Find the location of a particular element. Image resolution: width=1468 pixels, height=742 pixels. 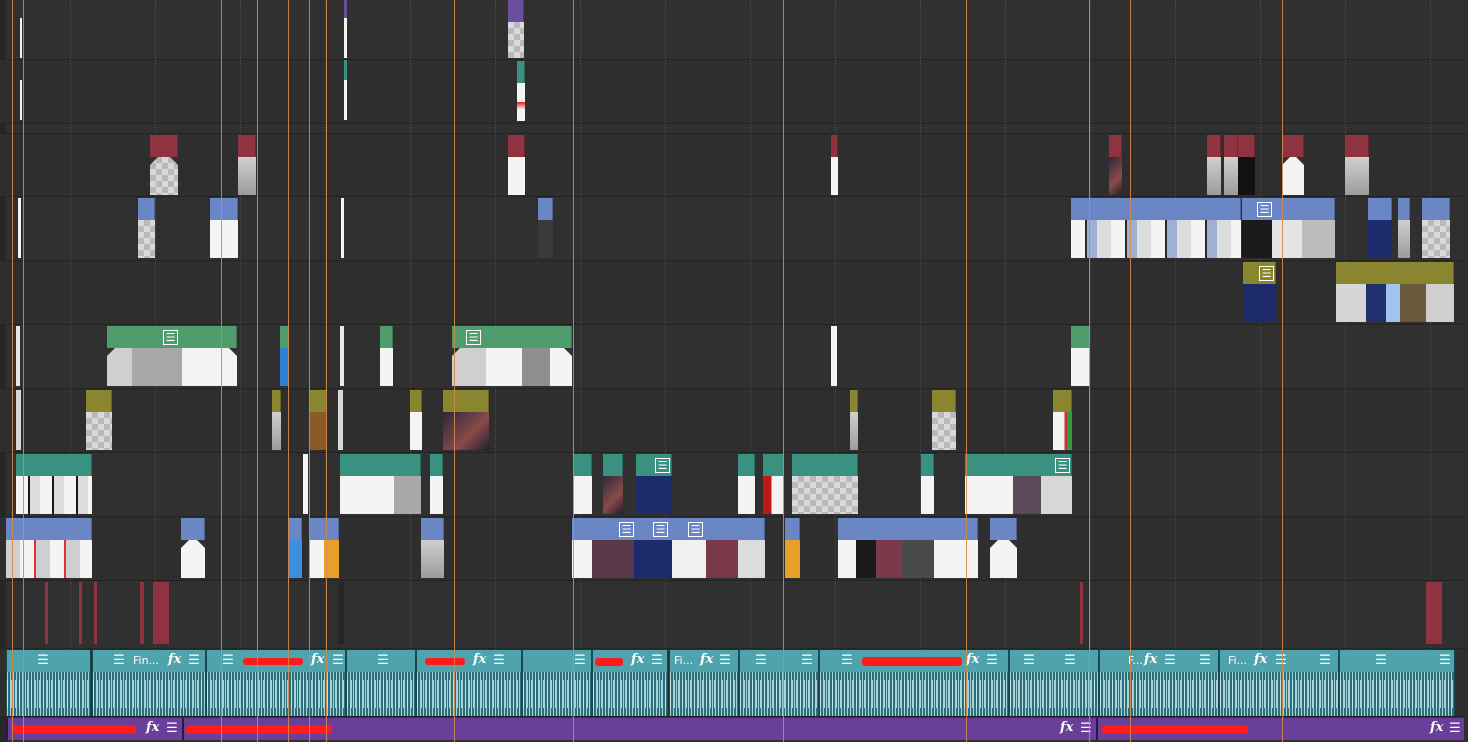

audio-clip-header: ☰ fx ☰ is located at coordinates (276, 661).